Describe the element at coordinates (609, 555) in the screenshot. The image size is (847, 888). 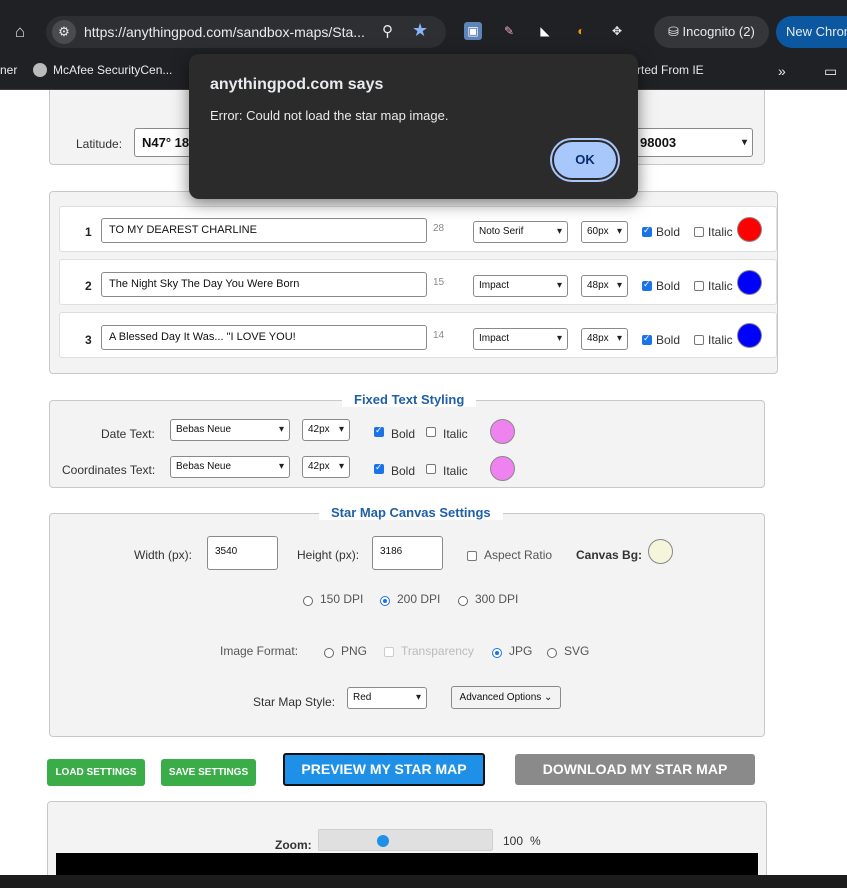
I see `canvas-bg-label: Canvas Bg:` at that location.